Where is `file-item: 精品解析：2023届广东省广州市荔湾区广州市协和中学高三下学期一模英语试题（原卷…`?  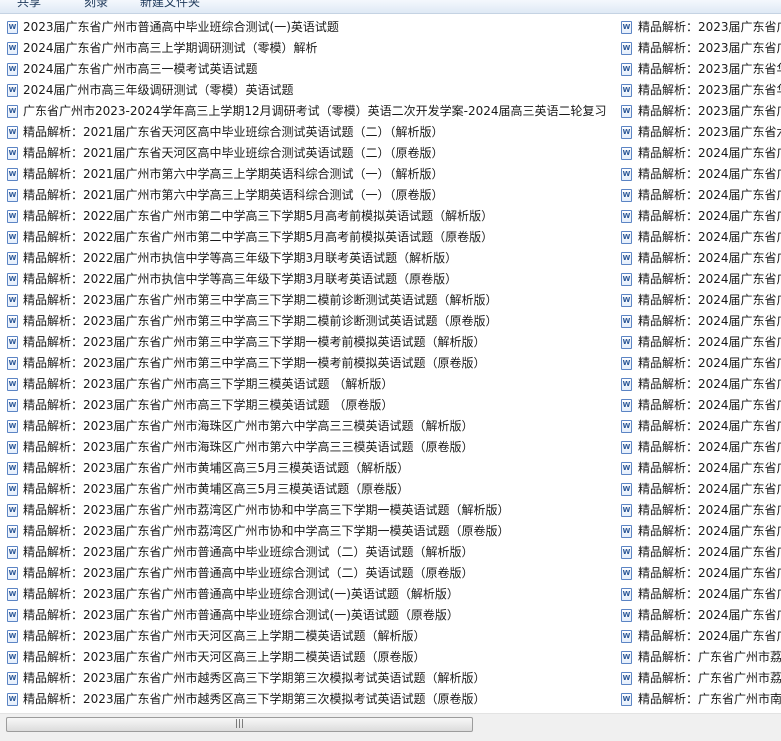 file-item: 精品解析：2023届广东省广州市荔湾区广州市协和中学高三下学期一模英语试题（原卷… is located at coordinates (307, 531).